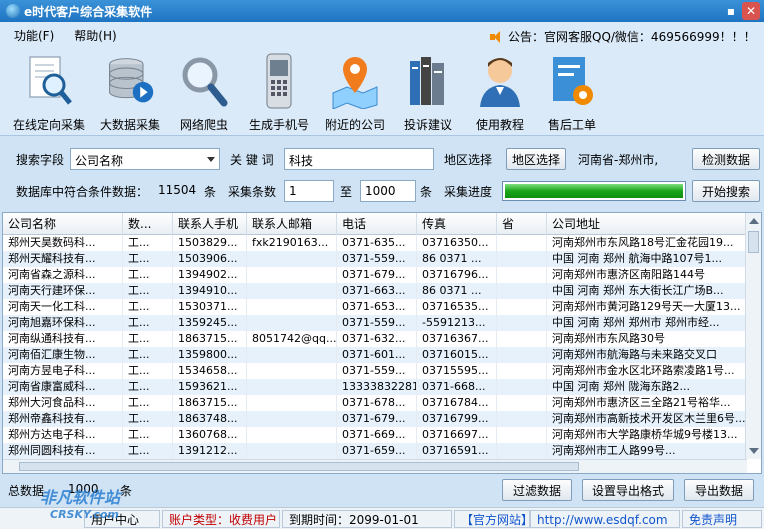  What do you see at coordinates (751, 11) in the screenshot?
I see `close-button: ✕` at bounding box center [751, 11].